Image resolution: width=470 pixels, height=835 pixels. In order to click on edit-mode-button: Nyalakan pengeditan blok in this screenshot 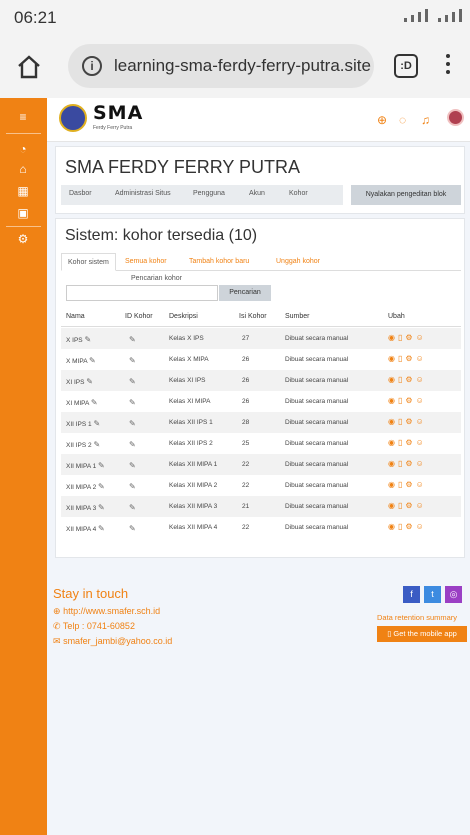, I will do `click(406, 195)`.